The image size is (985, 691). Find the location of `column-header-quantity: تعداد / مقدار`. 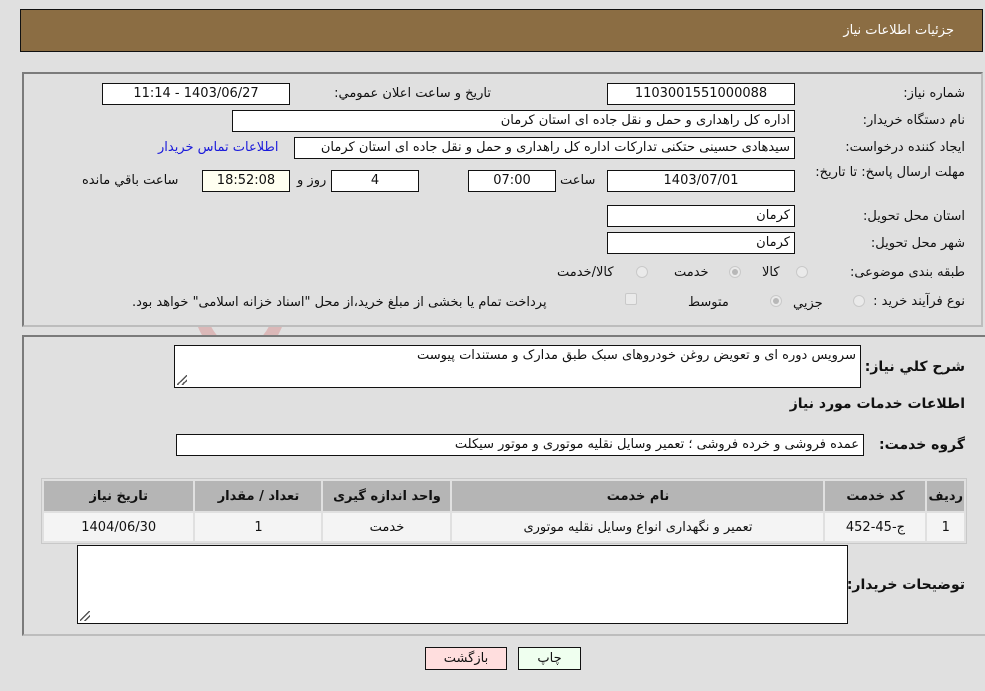

column-header-quantity: تعداد / مقدار is located at coordinates (258, 496).